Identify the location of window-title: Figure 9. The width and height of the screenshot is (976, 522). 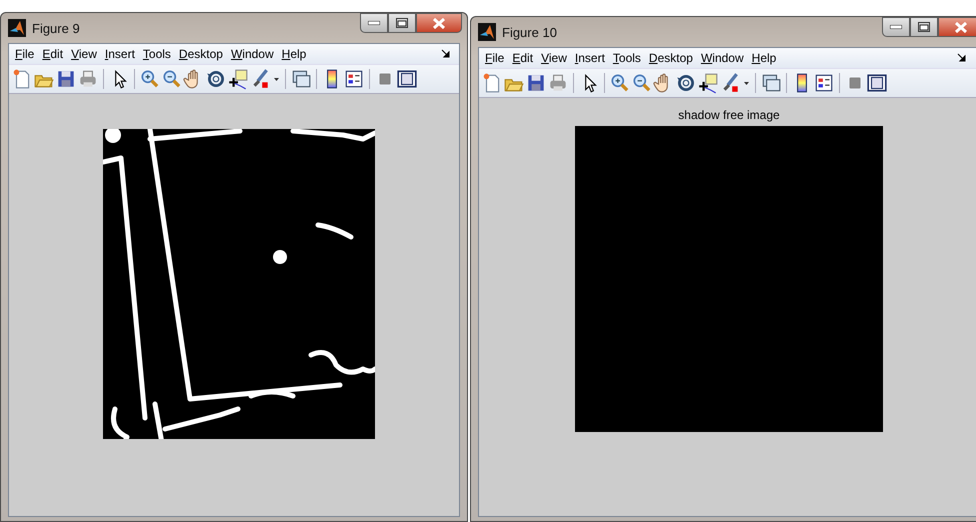
(56, 28).